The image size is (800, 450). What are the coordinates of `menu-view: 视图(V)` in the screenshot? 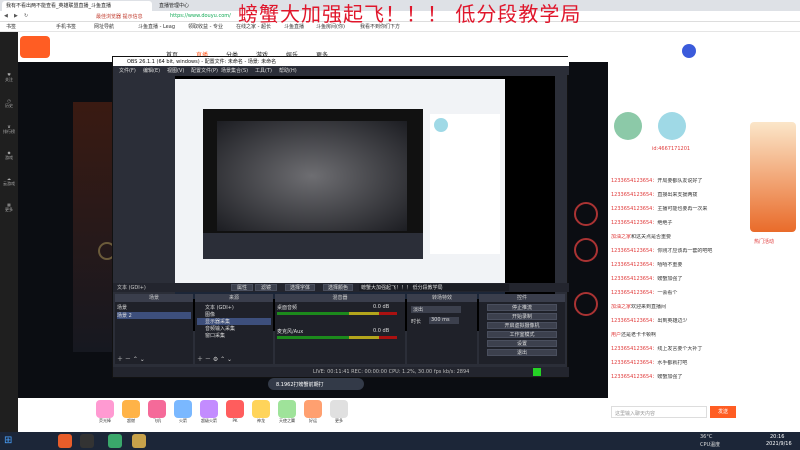 It's located at (175, 70).